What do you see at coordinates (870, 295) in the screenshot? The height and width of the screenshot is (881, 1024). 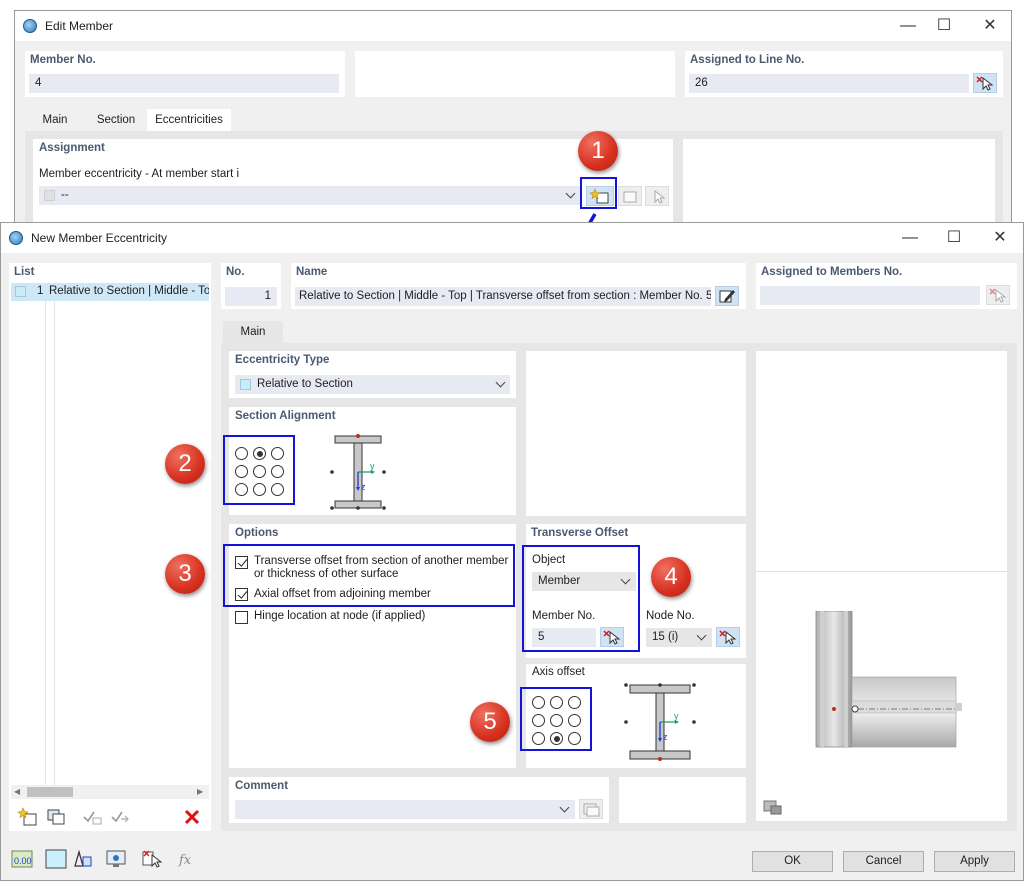 I see `assigned-members-field` at bounding box center [870, 295].